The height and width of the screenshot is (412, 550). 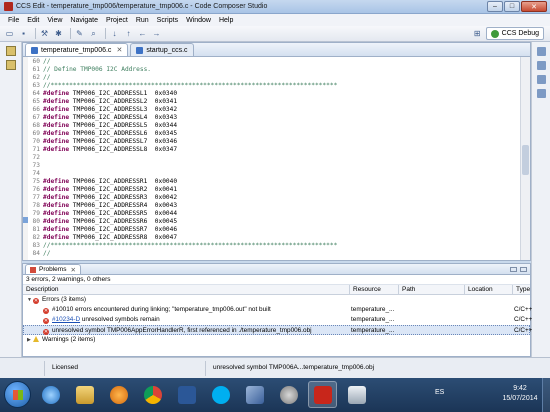 I want to click on prev-annotation-icon: ↑, so click(x=128, y=33).